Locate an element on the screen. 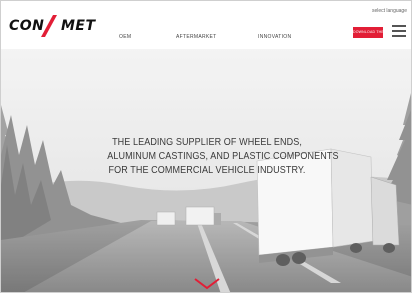 The height and width of the screenshot is (293, 412). nav-innovation: INNOVATION is located at coordinates (274, 37).